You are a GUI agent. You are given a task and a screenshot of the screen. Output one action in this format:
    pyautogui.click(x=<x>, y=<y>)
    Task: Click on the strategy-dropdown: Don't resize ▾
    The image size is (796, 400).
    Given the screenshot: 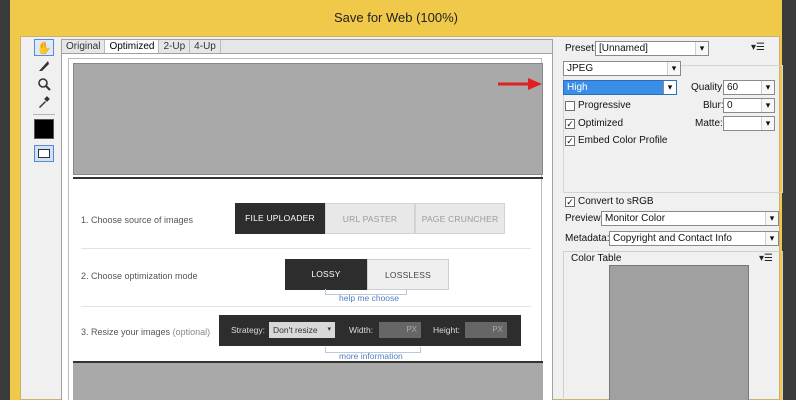 What is the action you would take?
    pyautogui.click(x=302, y=330)
    